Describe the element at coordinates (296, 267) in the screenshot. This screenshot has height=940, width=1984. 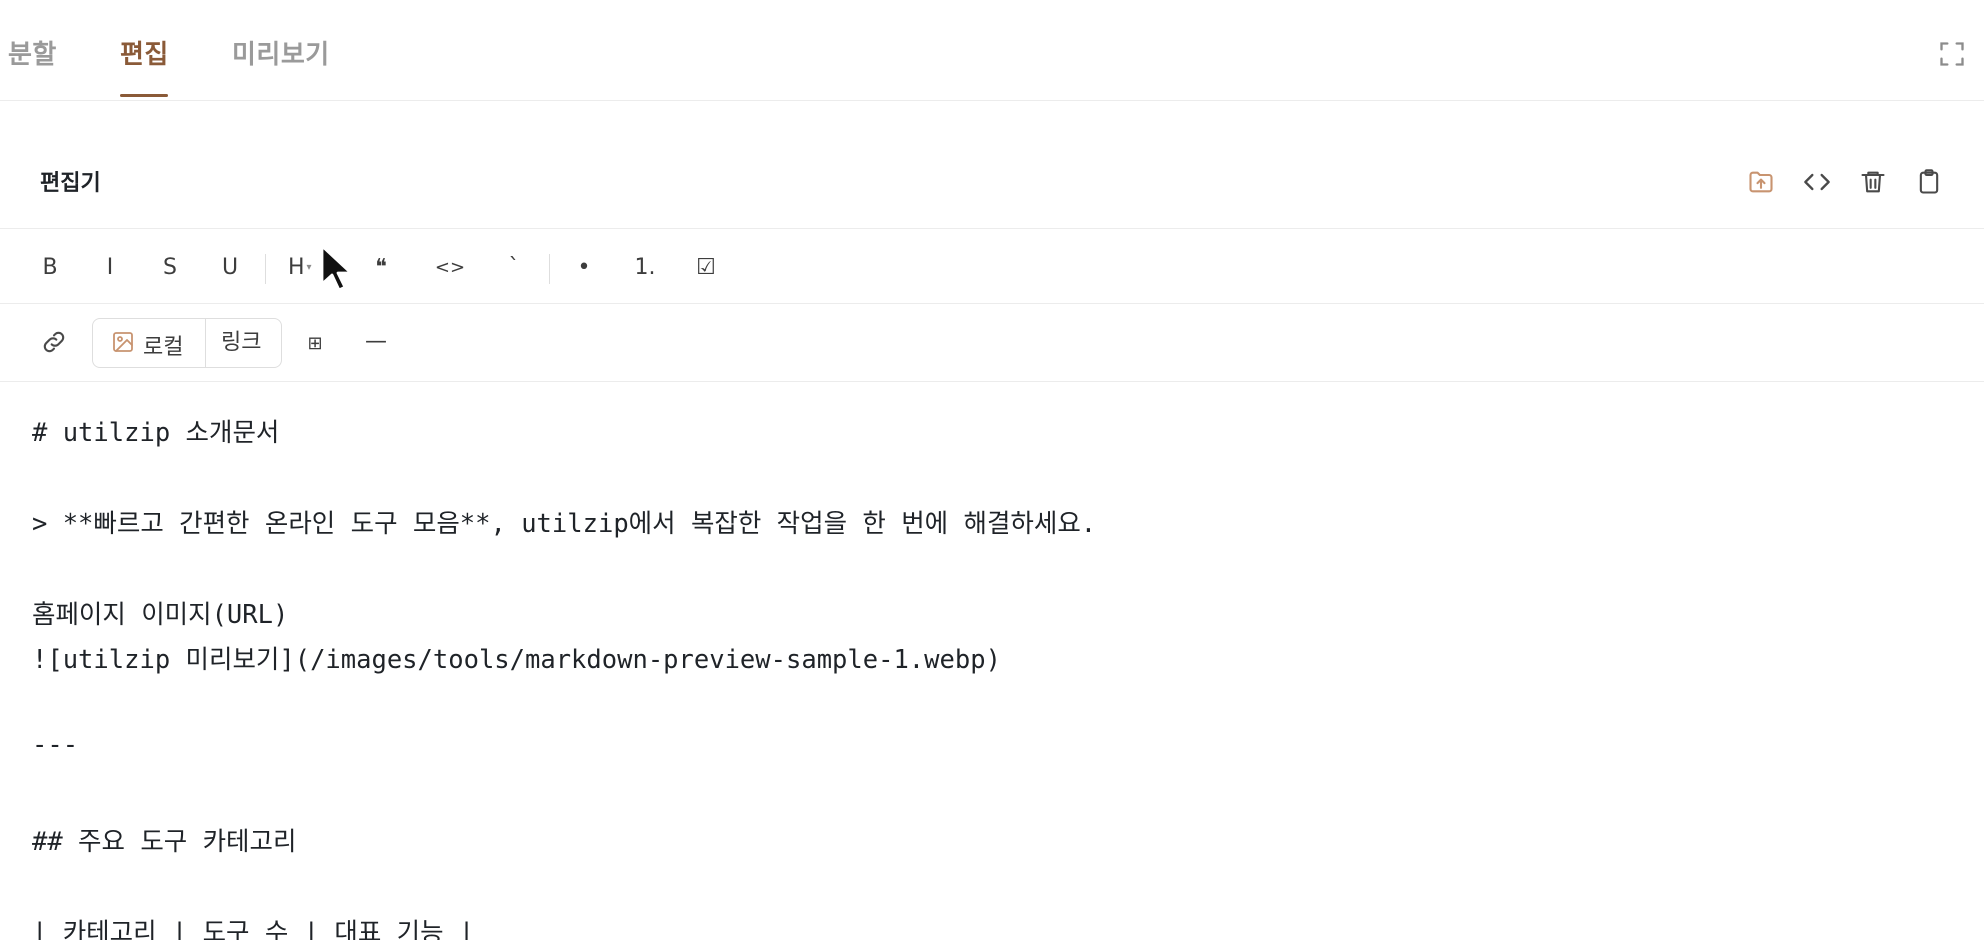
I see `heading-label: H` at that location.